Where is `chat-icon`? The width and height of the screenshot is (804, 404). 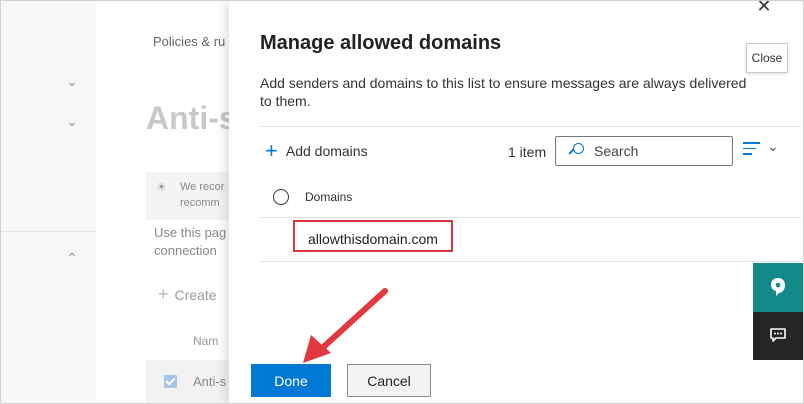 chat-icon is located at coordinates (778, 335).